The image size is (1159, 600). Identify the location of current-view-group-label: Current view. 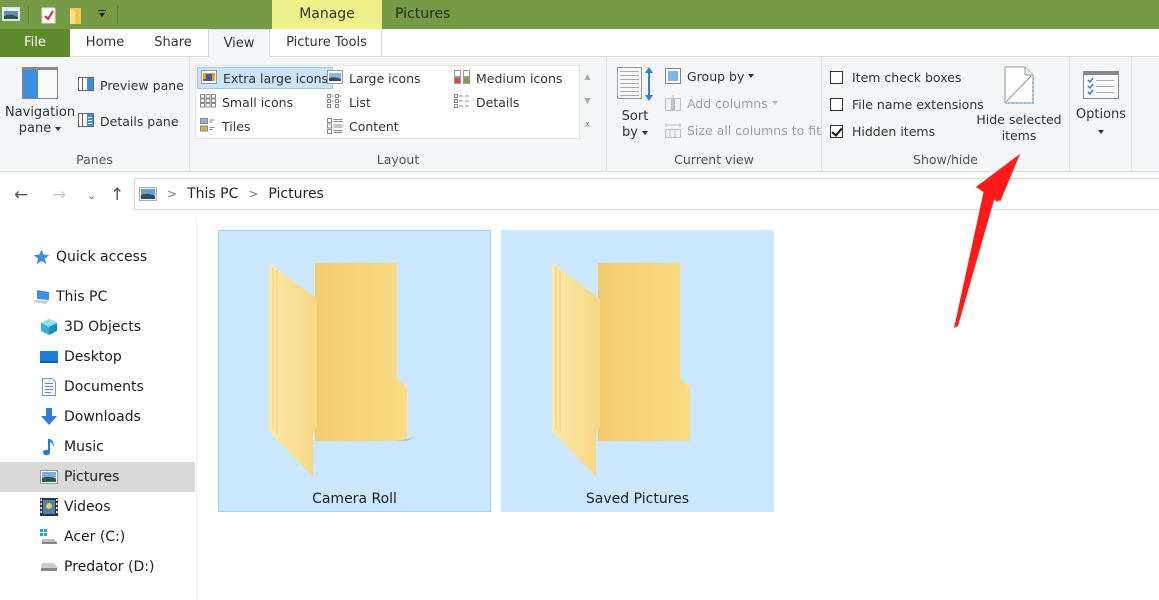
(714, 159).